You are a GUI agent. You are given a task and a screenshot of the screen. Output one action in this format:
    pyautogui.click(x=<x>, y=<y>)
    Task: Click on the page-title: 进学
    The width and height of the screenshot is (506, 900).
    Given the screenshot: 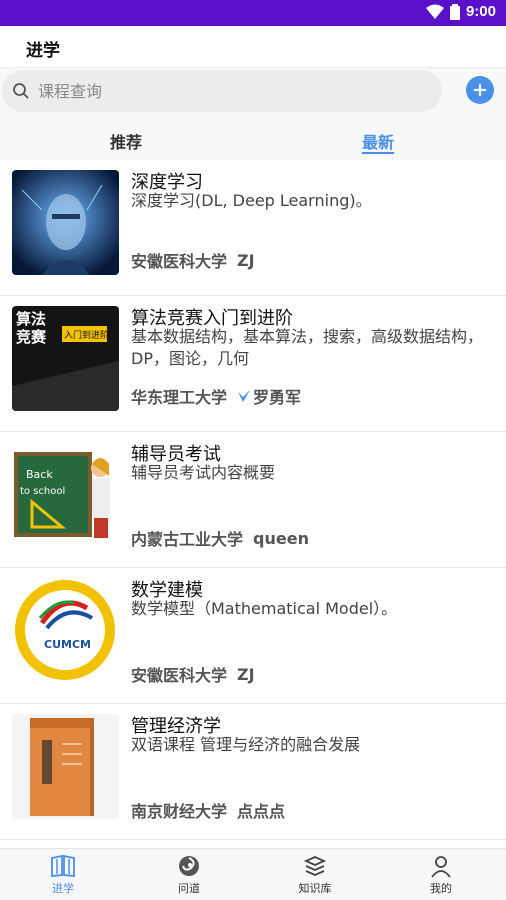 What is the action you would take?
    pyautogui.click(x=43, y=51)
    